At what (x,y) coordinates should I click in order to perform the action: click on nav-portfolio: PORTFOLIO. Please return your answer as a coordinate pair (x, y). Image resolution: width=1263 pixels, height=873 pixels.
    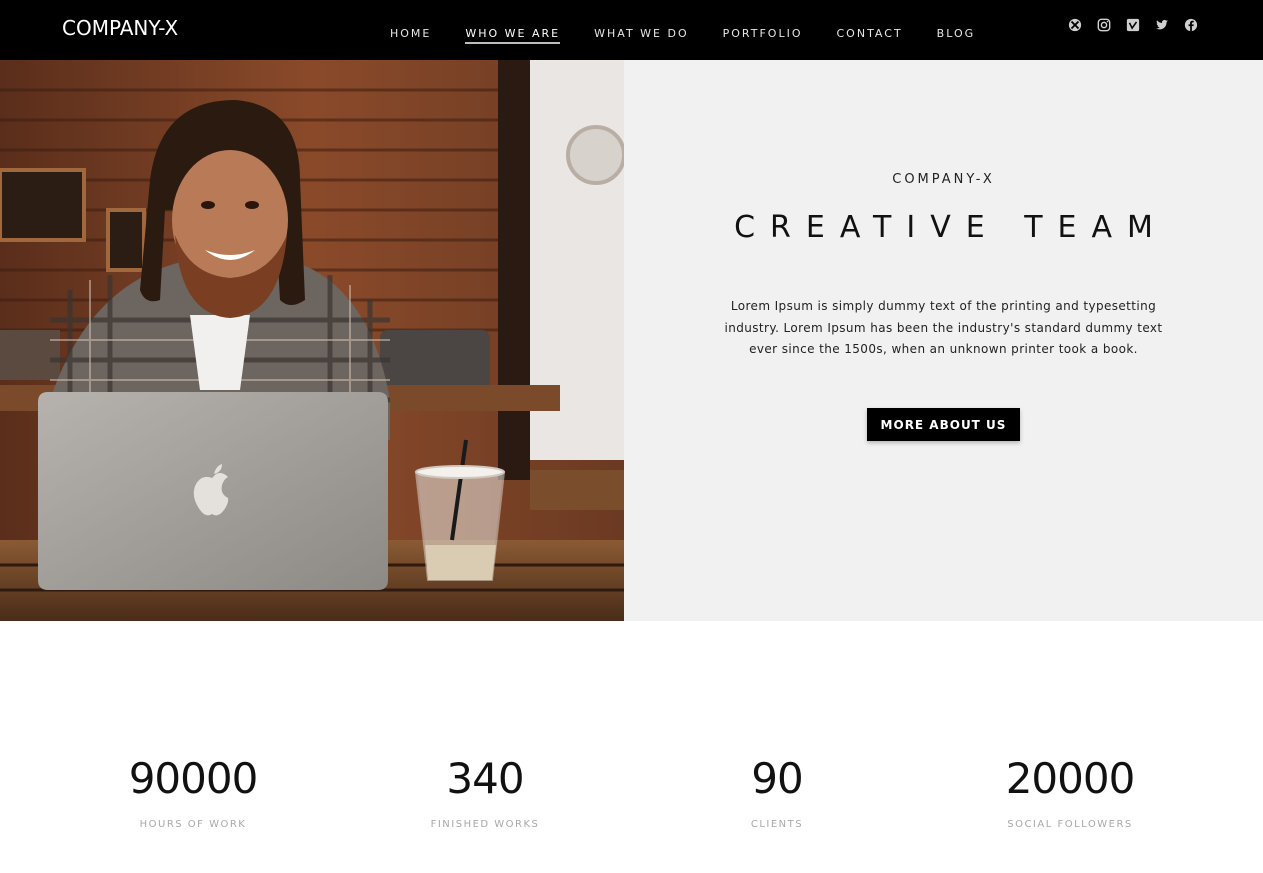
    Looking at the image, I should click on (763, 35).